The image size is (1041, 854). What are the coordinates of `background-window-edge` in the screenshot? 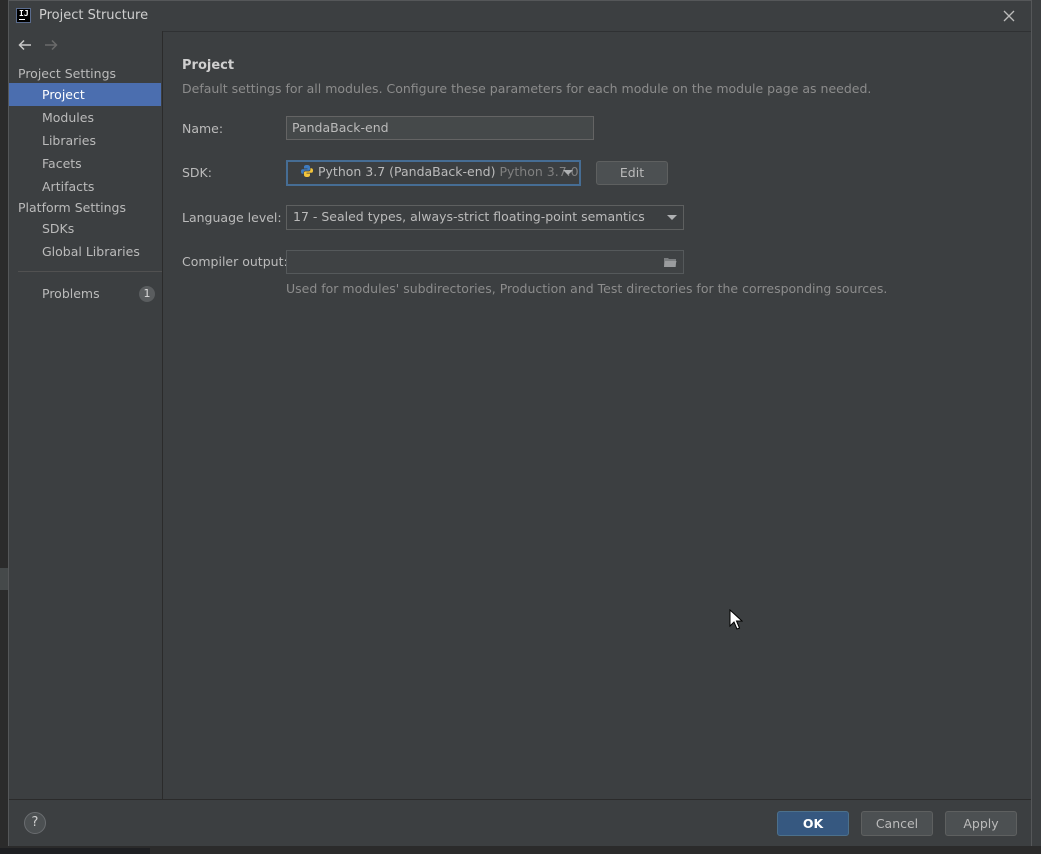 It's located at (4, 427).